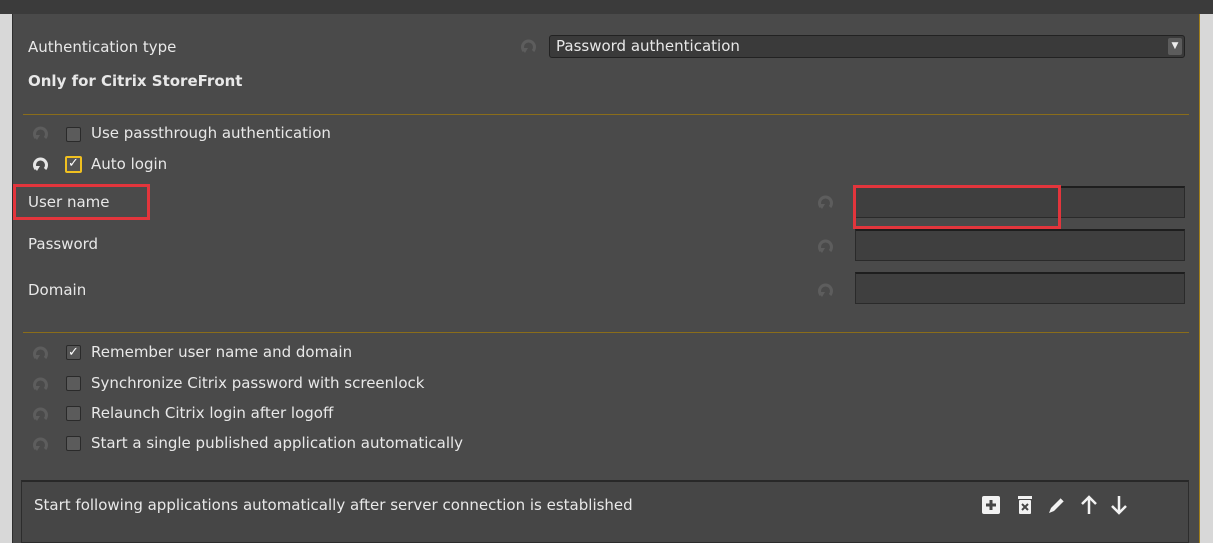  I want to click on username-input-highlight, so click(957, 207).